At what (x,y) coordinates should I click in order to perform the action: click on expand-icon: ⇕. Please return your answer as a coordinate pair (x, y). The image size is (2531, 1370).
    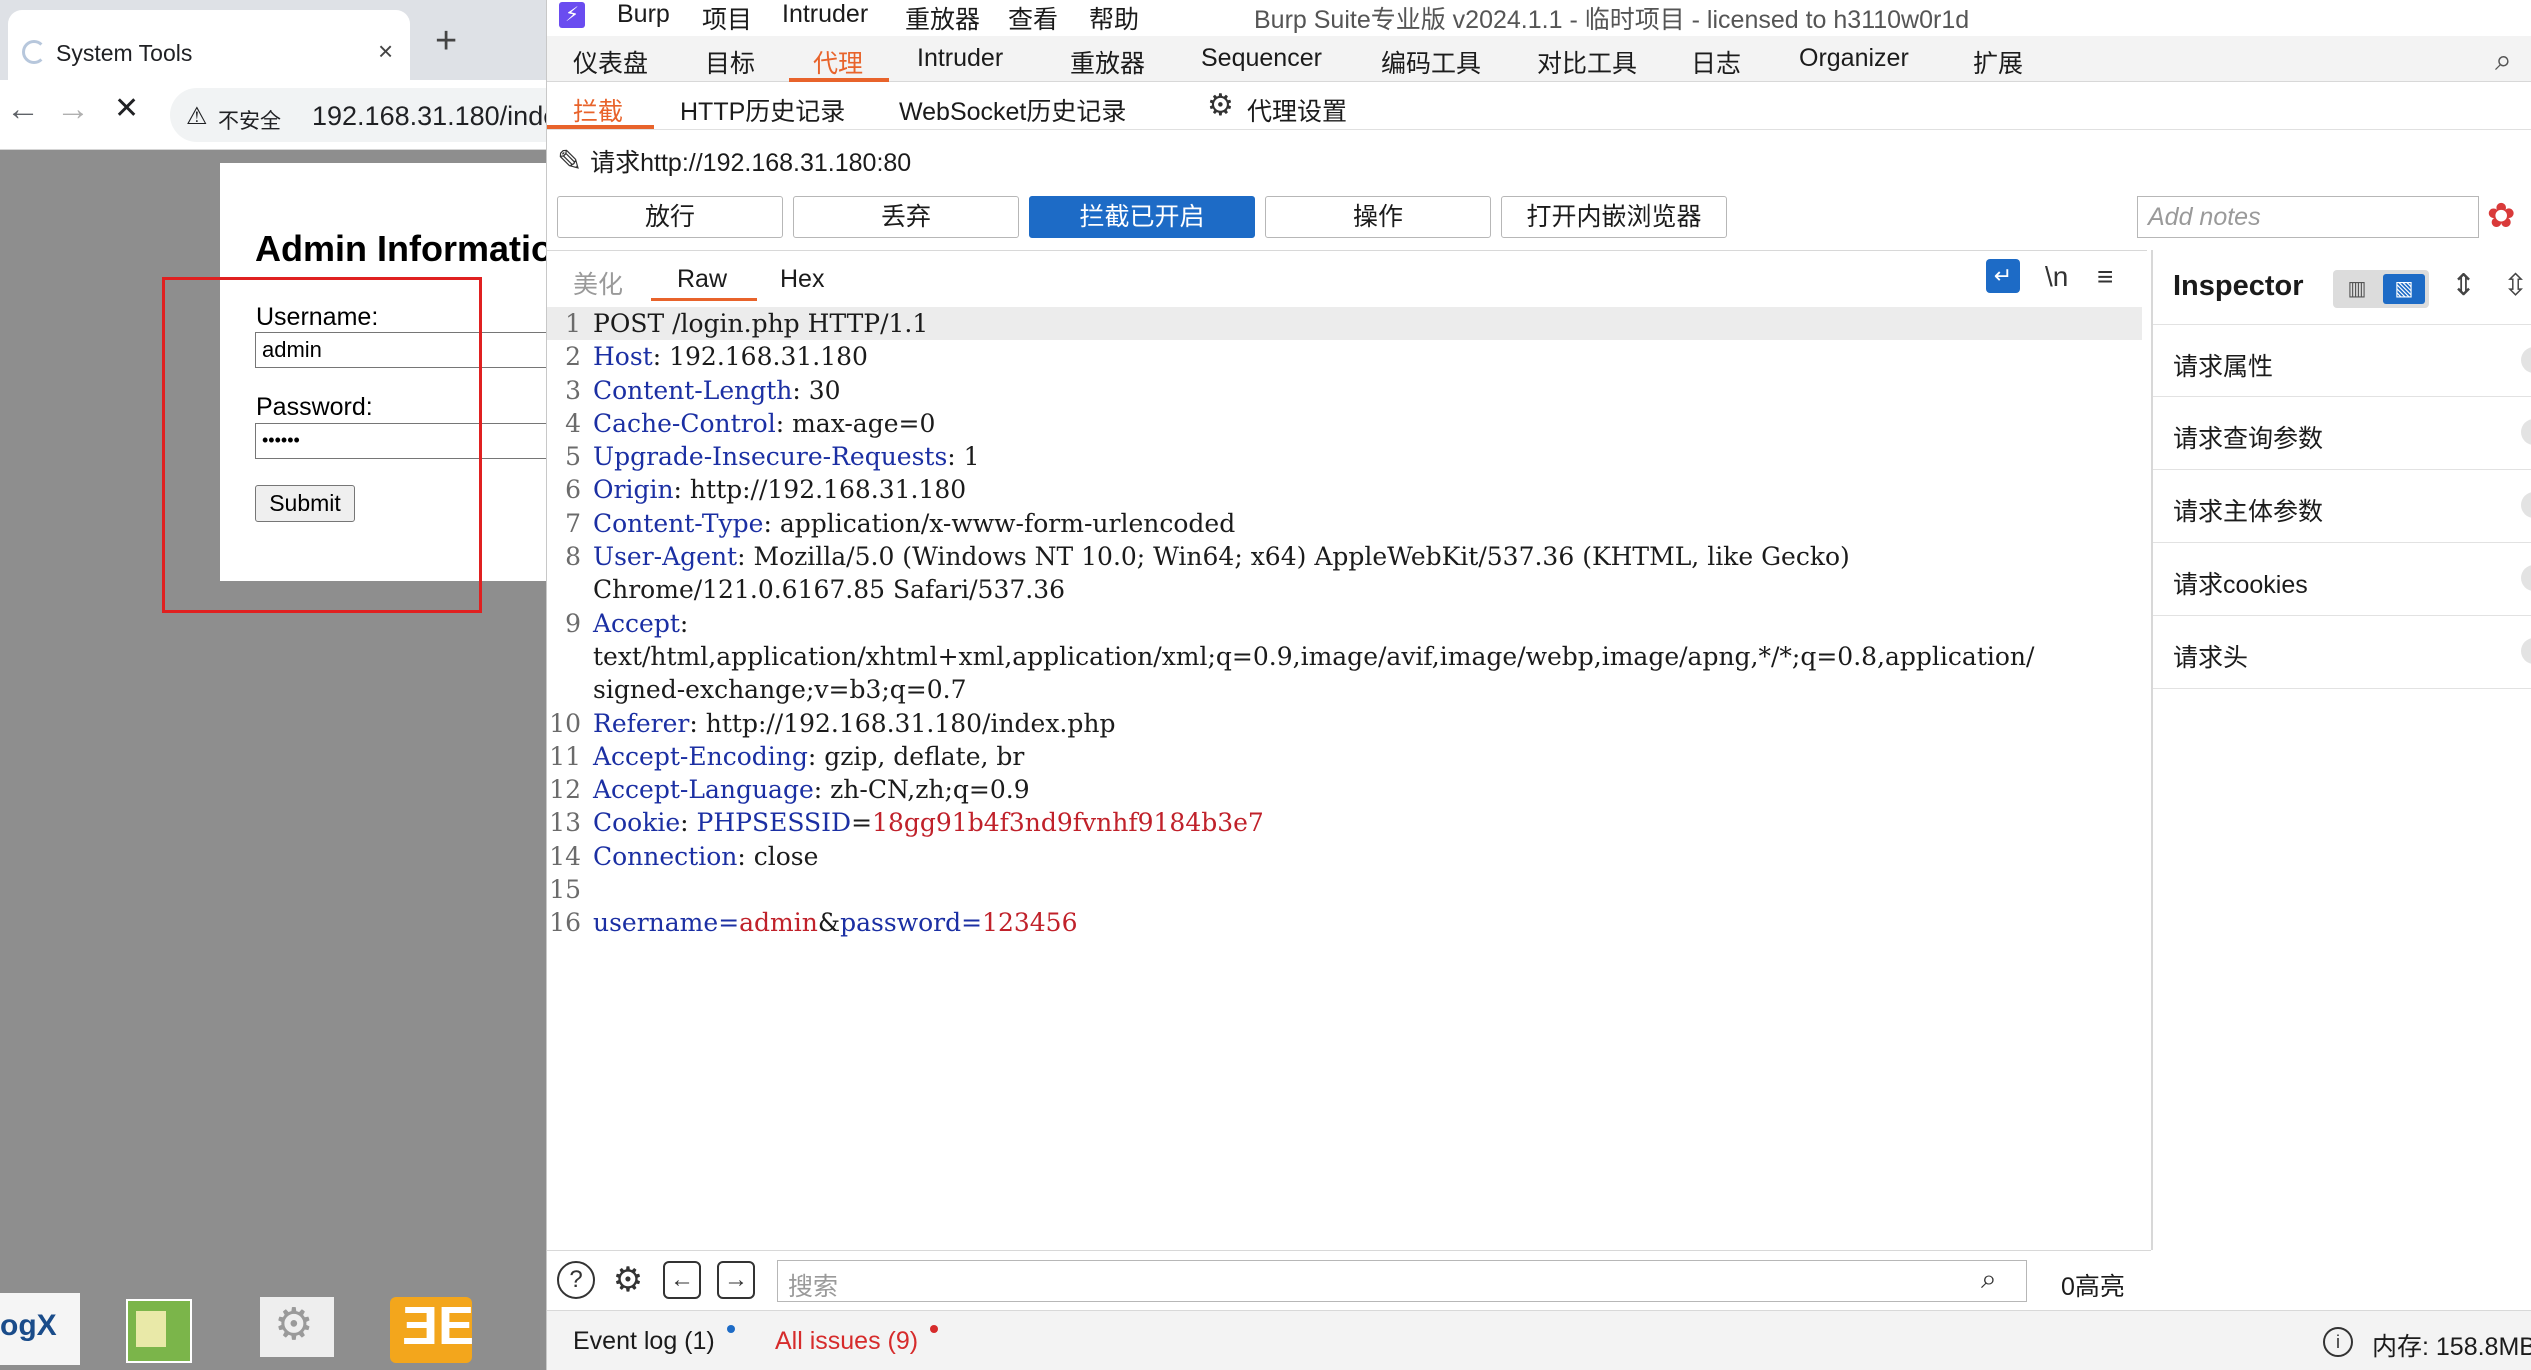
    Looking at the image, I should click on (2463, 285).